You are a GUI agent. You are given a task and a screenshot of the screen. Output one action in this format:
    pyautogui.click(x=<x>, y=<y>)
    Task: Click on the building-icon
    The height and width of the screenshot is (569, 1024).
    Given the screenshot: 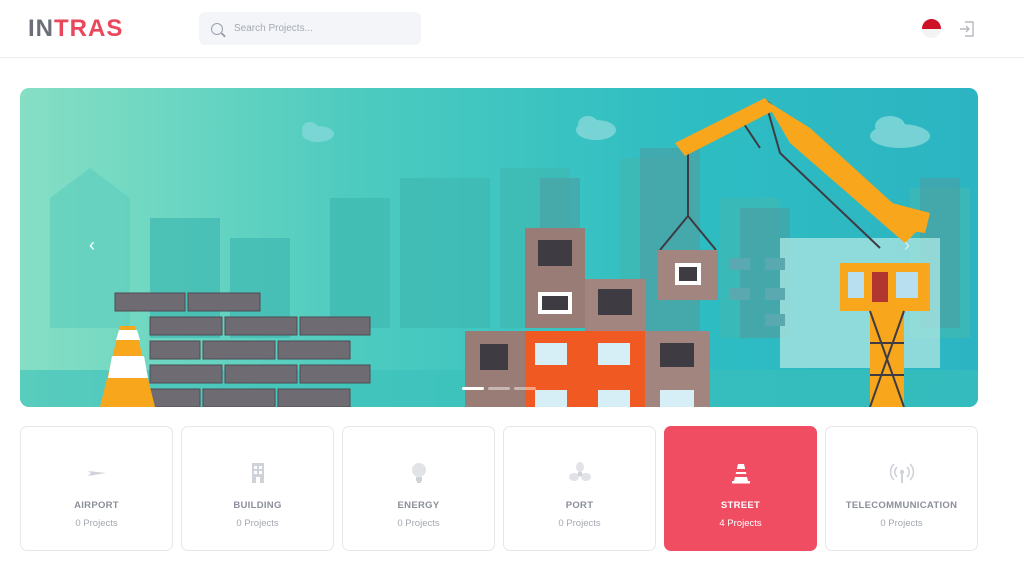 What is the action you would take?
    pyautogui.click(x=257, y=473)
    